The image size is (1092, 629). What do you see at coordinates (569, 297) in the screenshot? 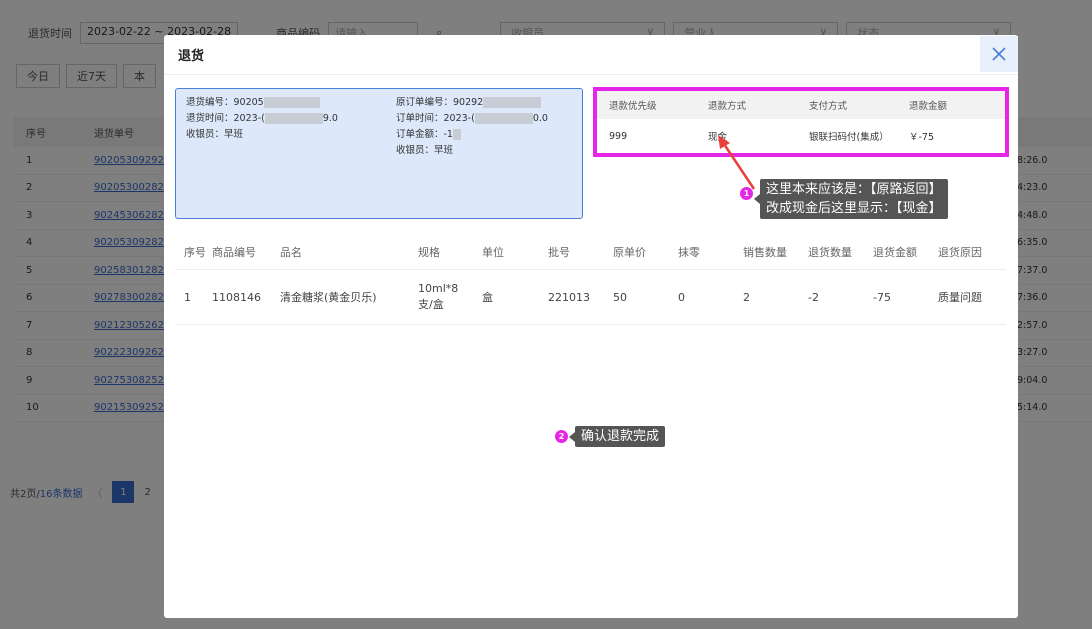
I see `goods-batch: 221013` at bounding box center [569, 297].